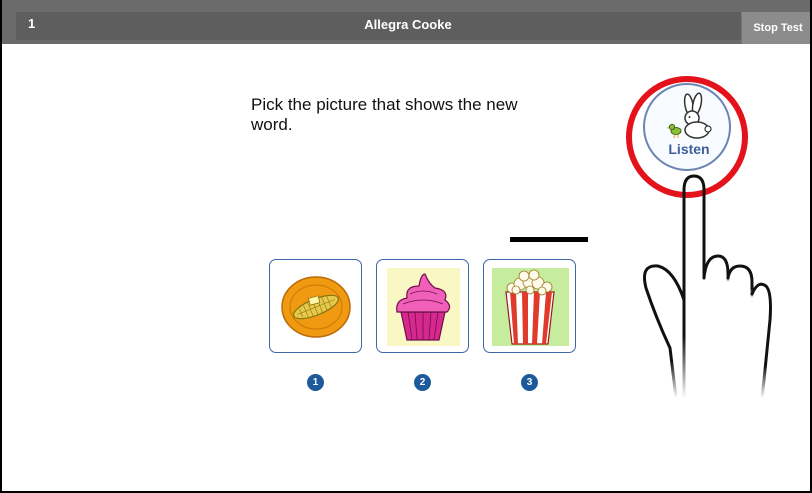  I want to click on student-name: Allegra Cooke, so click(408, 24).